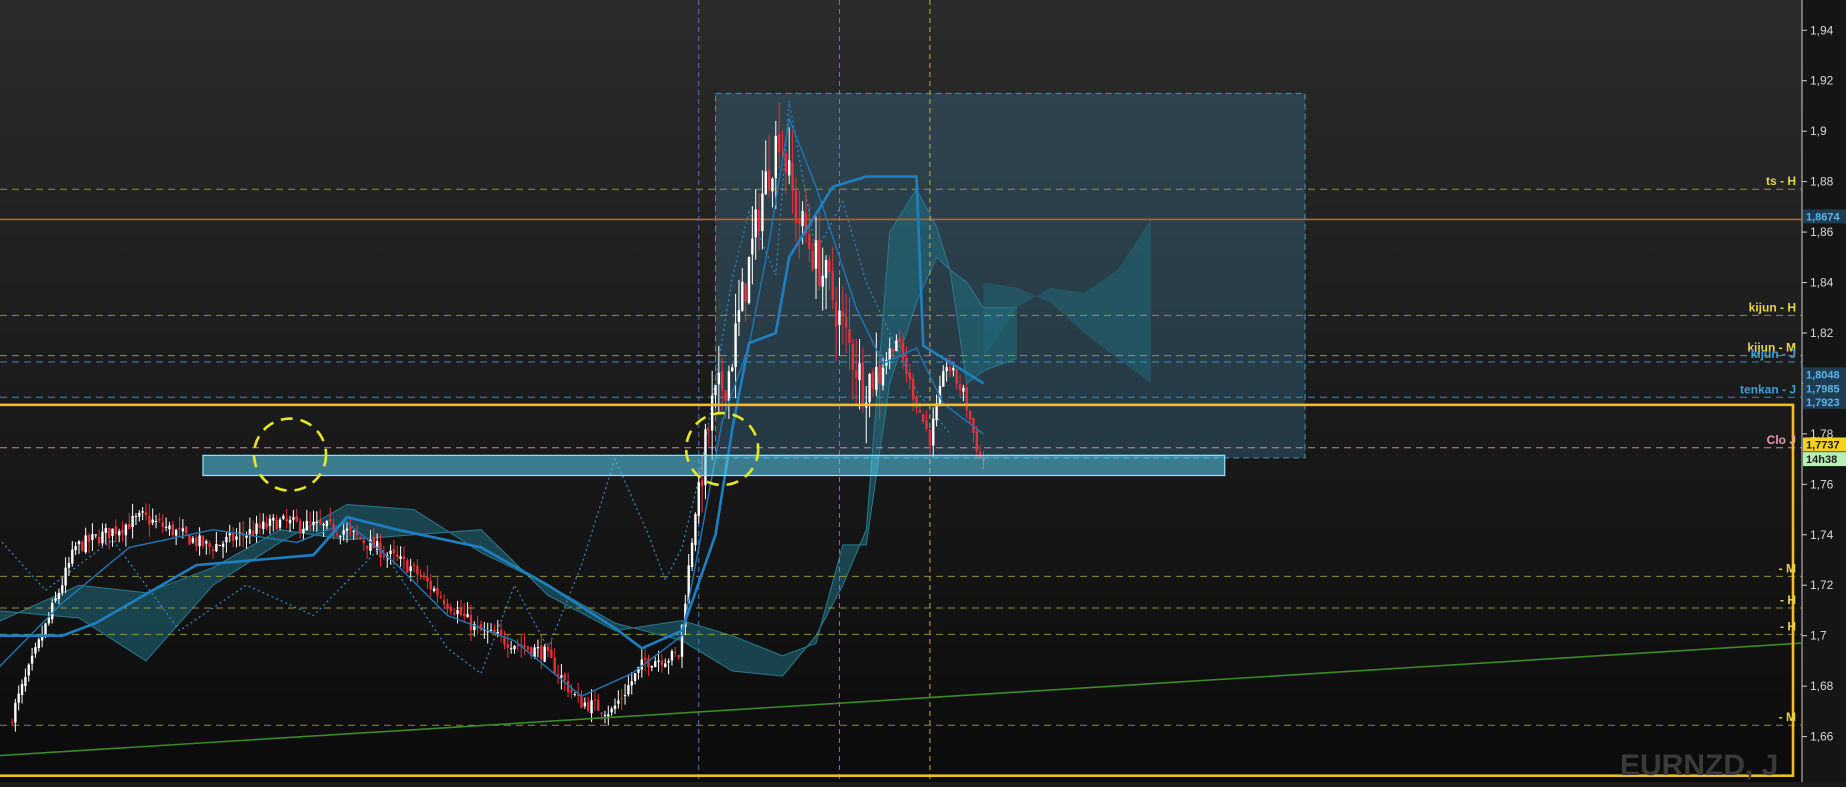 This screenshot has height=787, width=1846. Describe the element at coordinates (1822, 30) in the screenshot. I see `y-tick-label: 1,94` at that location.